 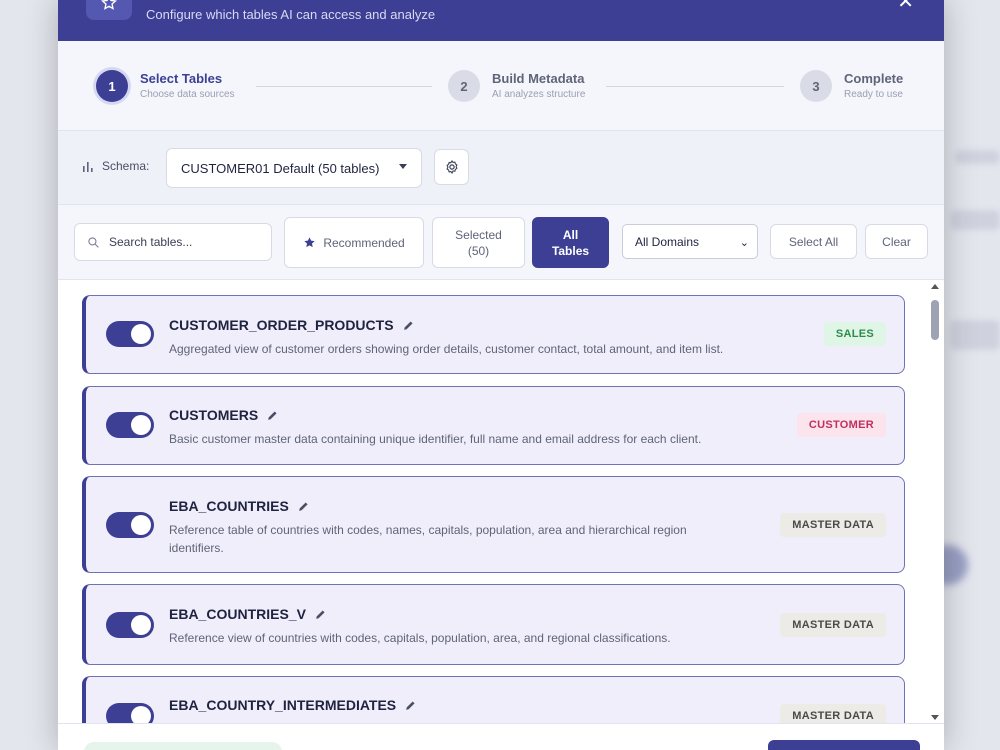 I want to click on table-name: EBA_COUNTRIES, so click(x=239, y=506).